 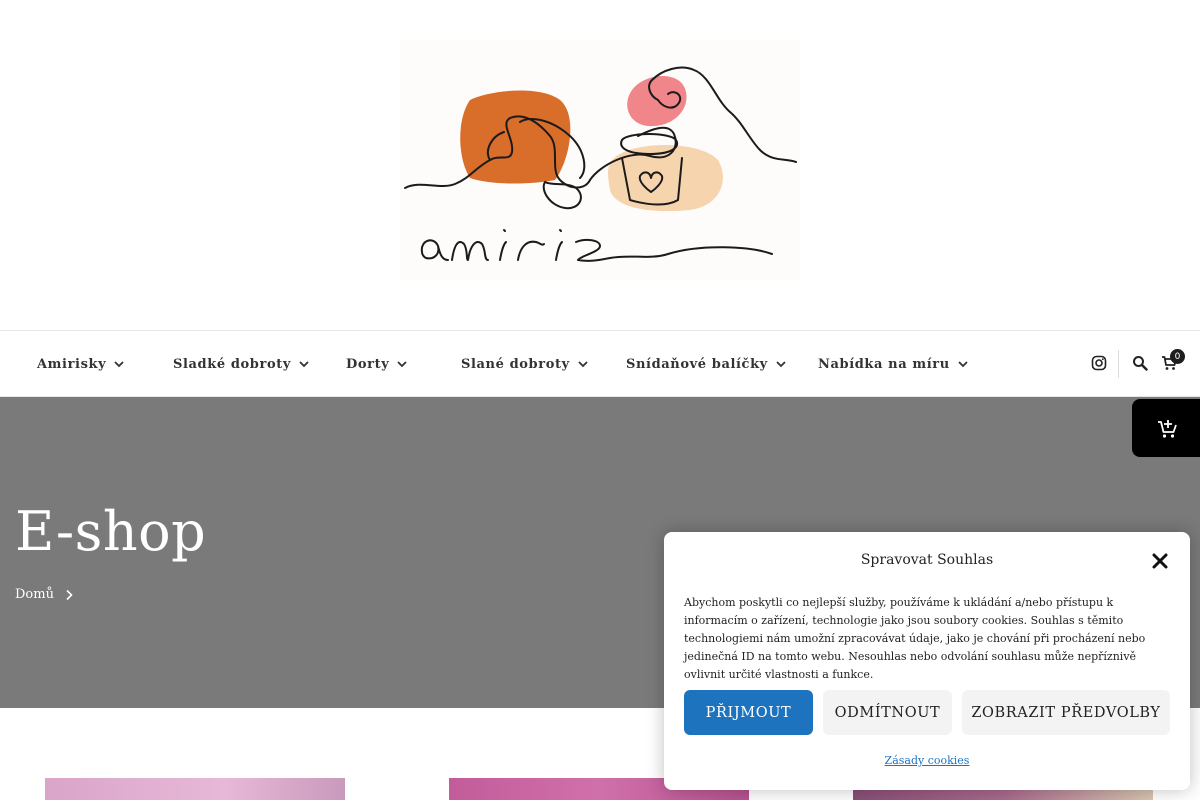 I want to click on nav-item-dorty: Dorty, so click(x=376, y=364).